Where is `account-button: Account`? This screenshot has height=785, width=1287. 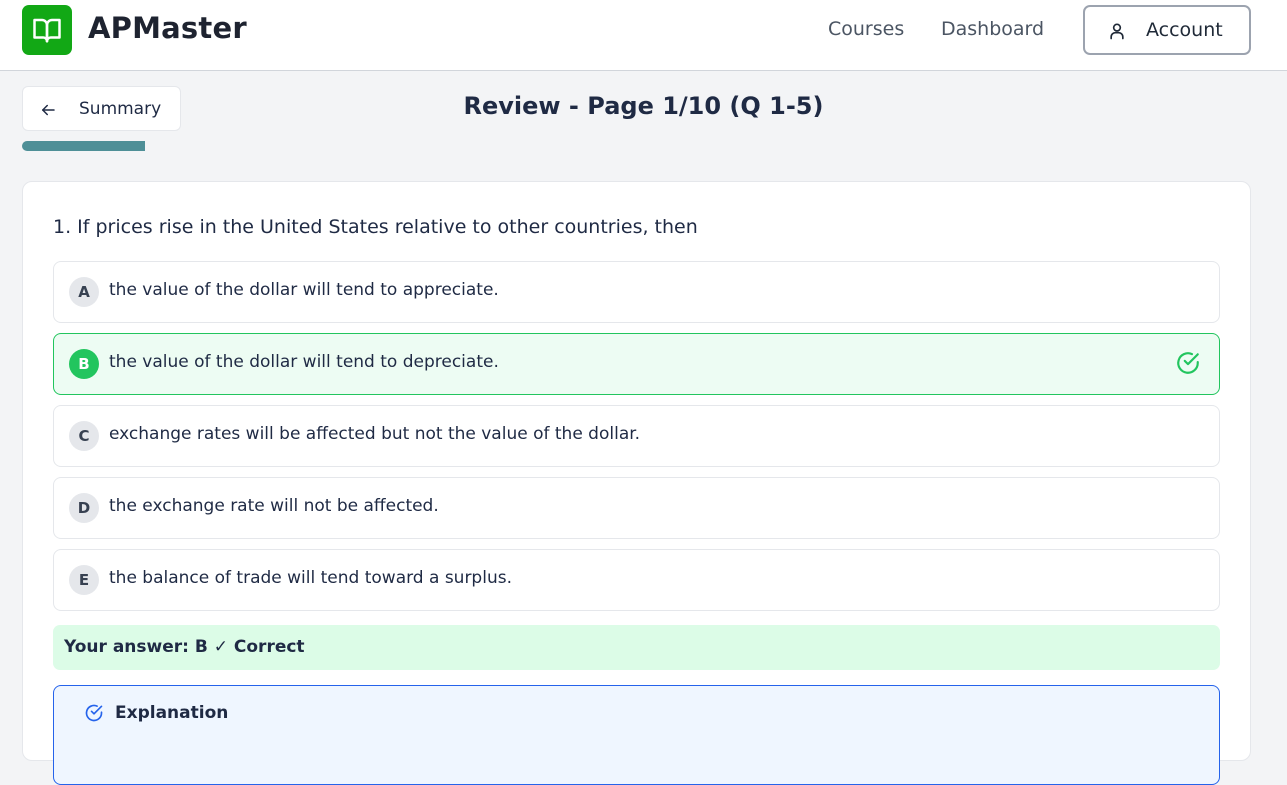 account-button: Account is located at coordinates (1167, 30).